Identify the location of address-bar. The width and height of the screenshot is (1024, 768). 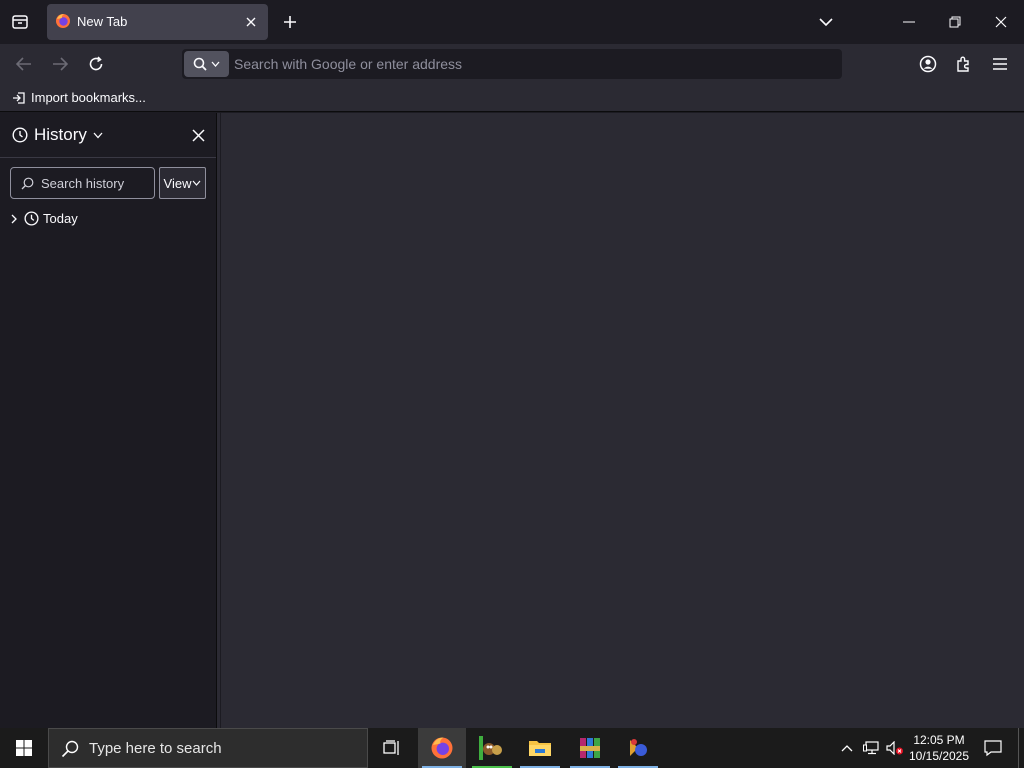
(512, 64).